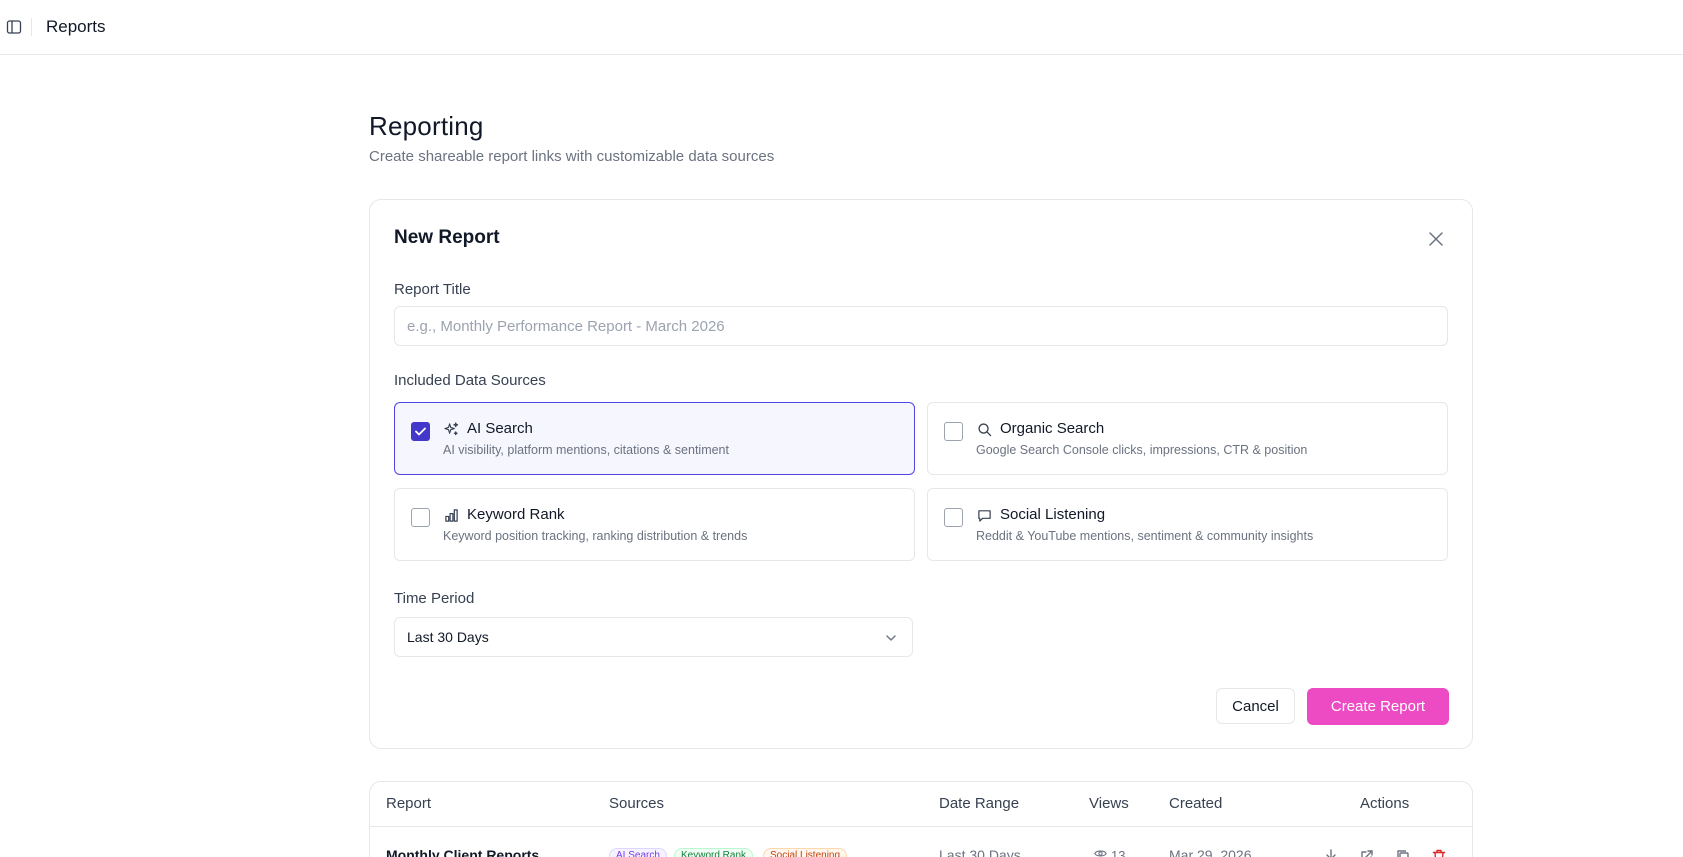  Describe the element at coordinates (1109, 852) in the screenshot. I see `views-count: 13` at that location.